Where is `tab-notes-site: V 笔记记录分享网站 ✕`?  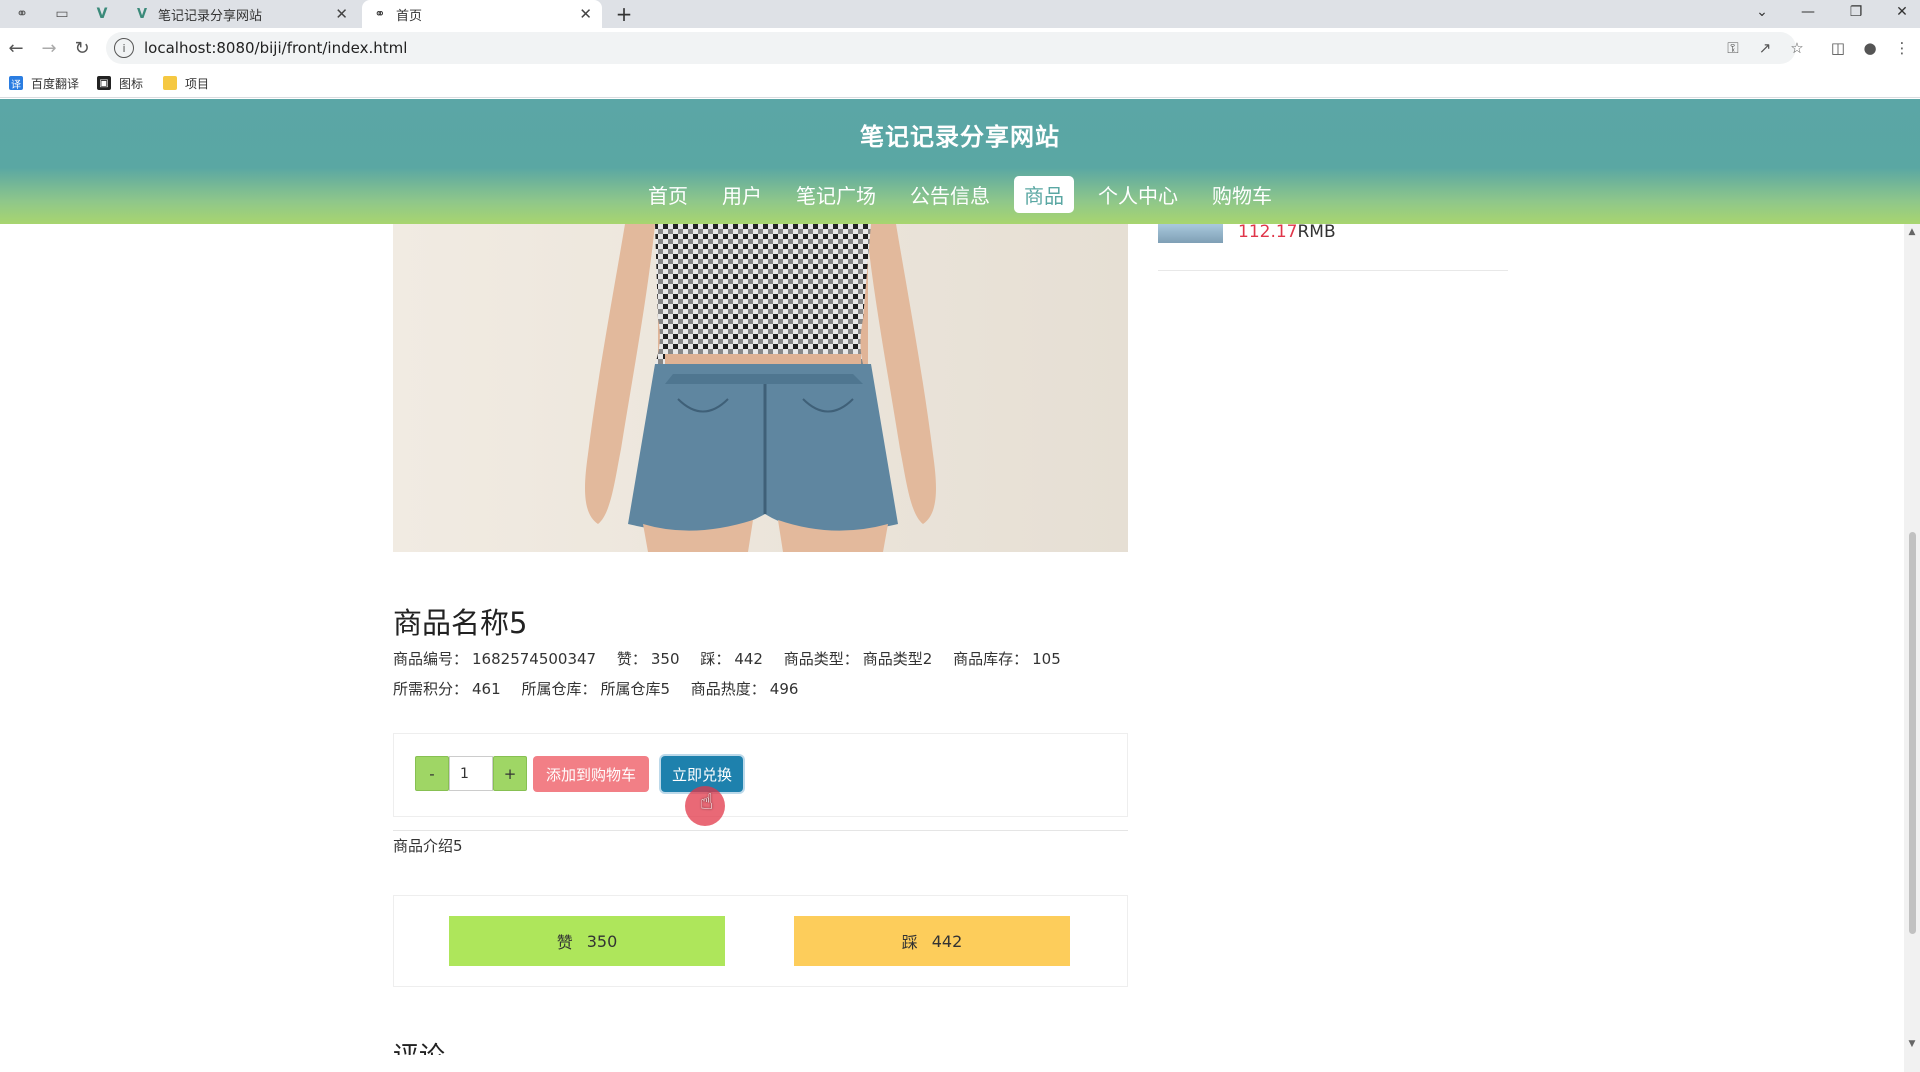 tab-notes-site: V 笔记记录分享网站 ✕ is located at coordinates (241, 14).